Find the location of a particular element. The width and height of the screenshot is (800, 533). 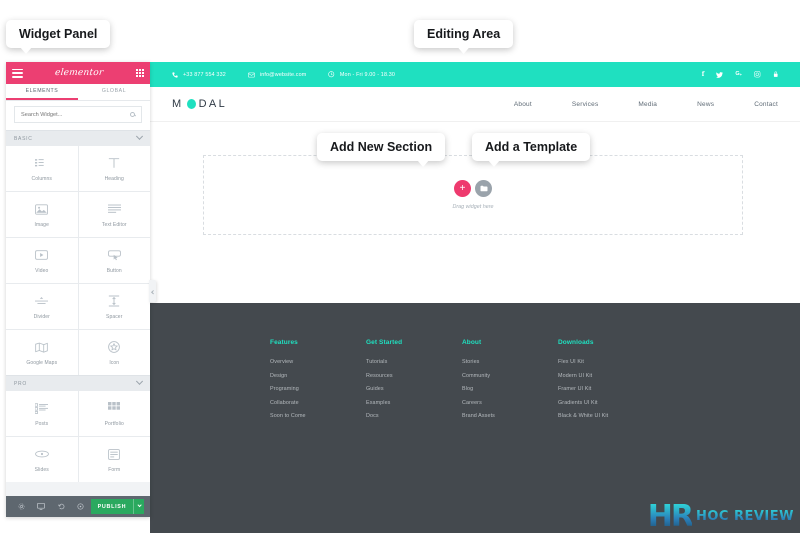

widget-image: Image is located at coordinates (42, 214).